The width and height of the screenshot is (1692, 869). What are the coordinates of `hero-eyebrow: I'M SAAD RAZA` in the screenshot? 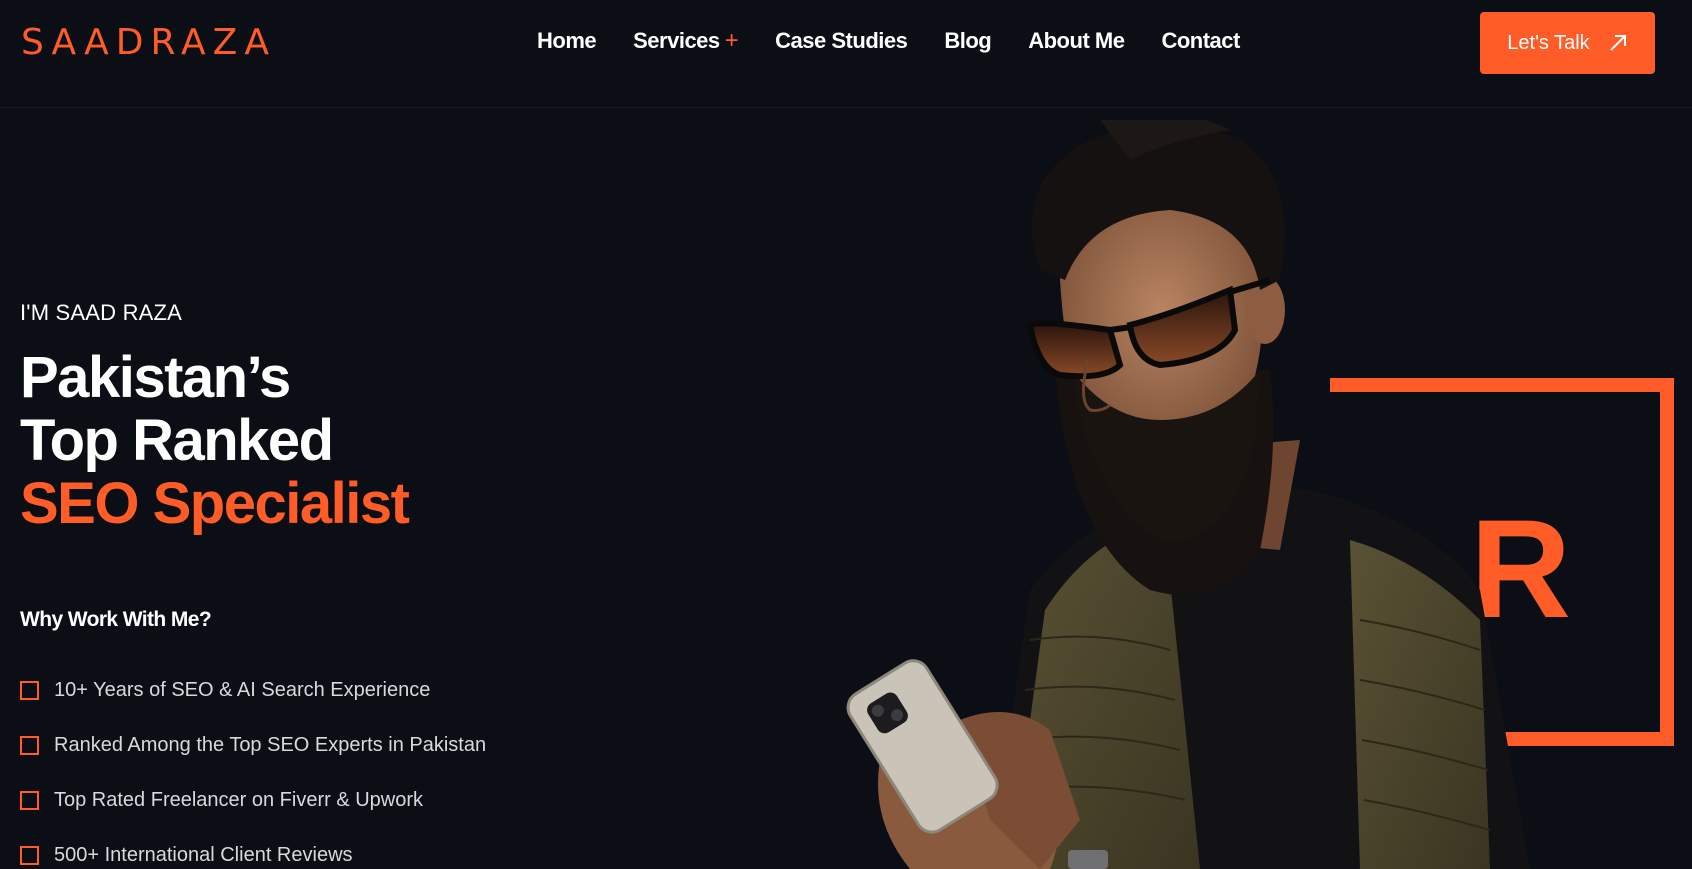 It's located at (101, 312).